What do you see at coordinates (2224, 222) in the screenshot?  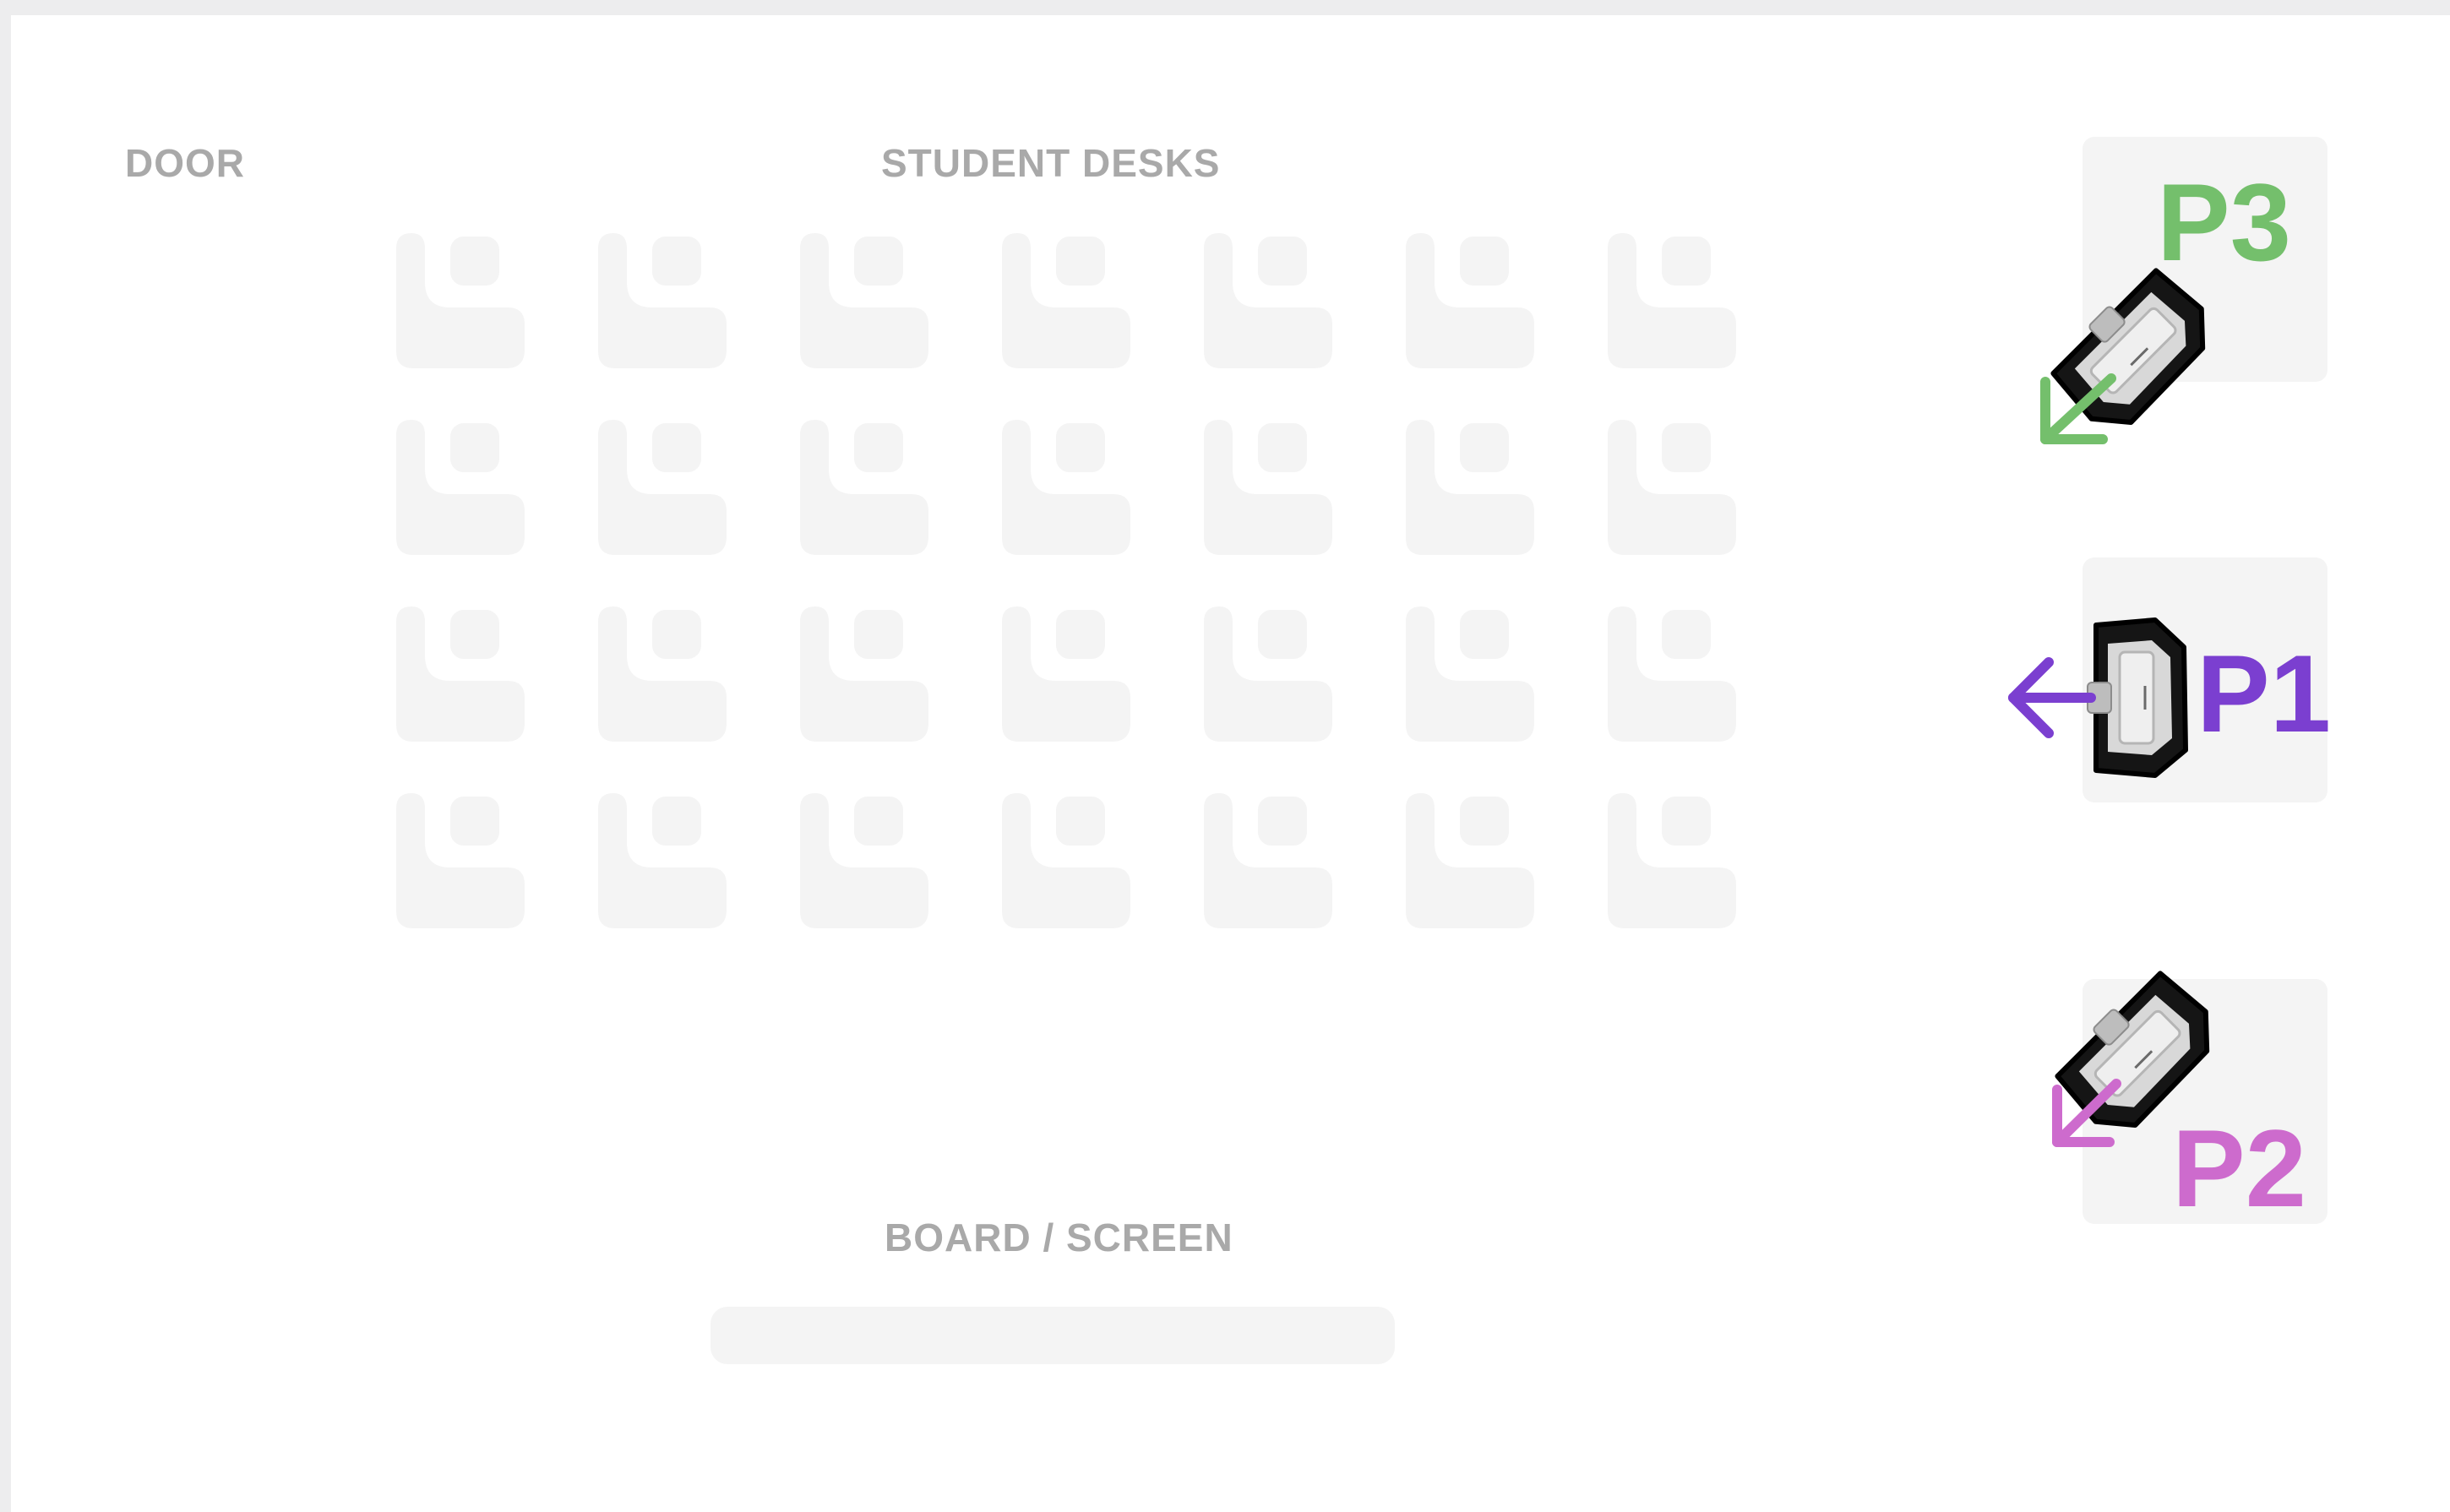 I see `projector-p3-label: P3` at bounding box center [2224, 222].